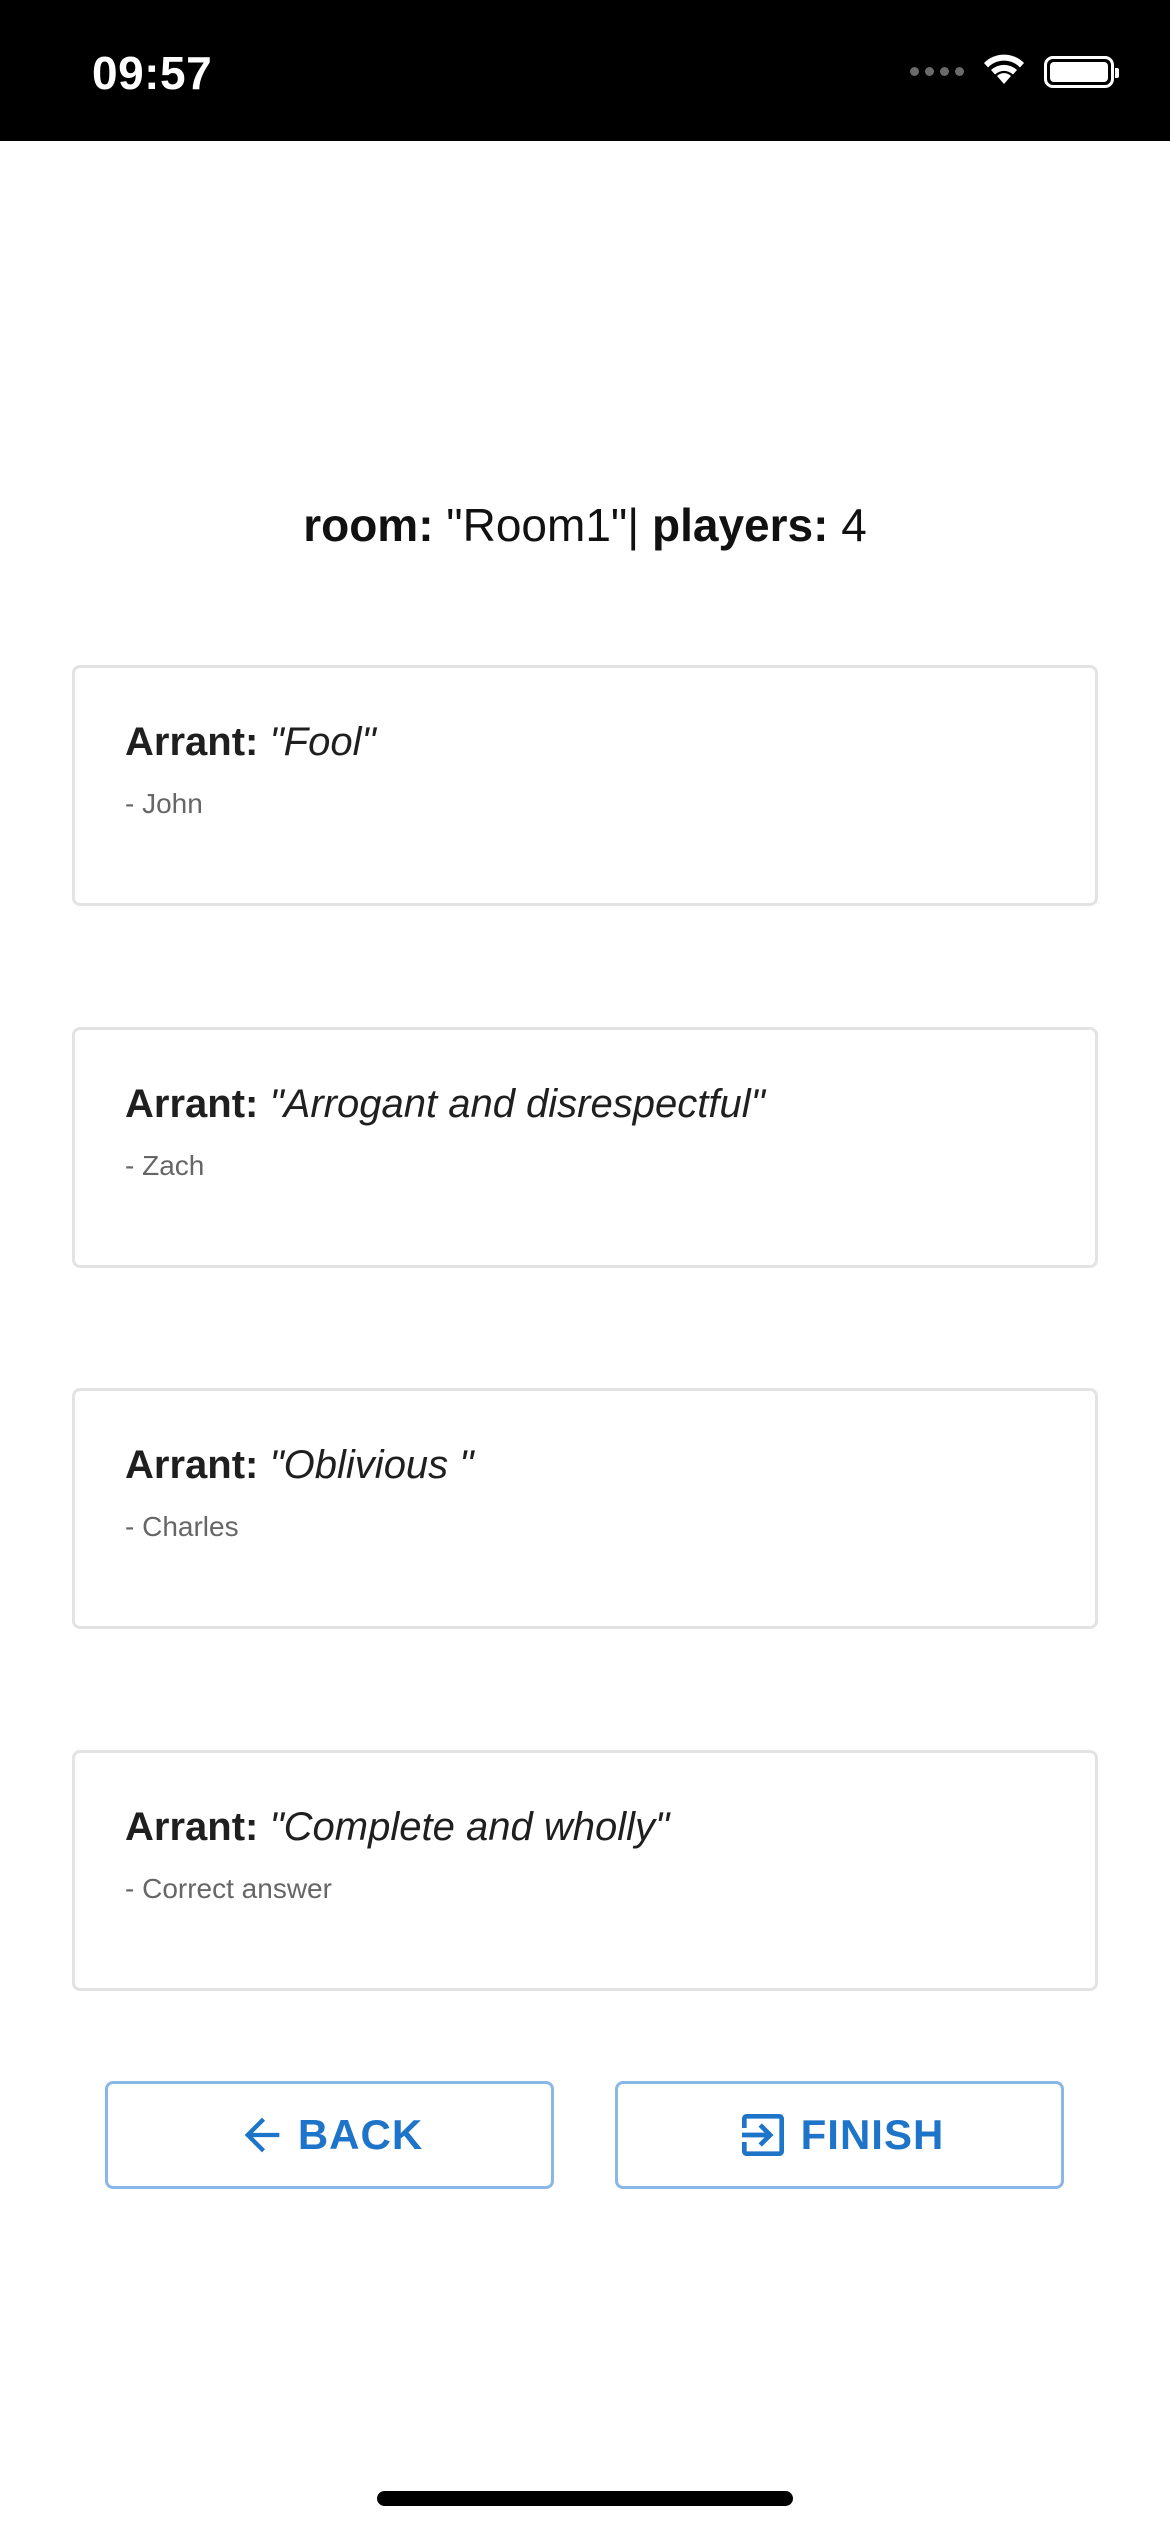  Describe the element at coordinates (262, 2135) in the screenshot. I see `arrow-left-icon` at that location.